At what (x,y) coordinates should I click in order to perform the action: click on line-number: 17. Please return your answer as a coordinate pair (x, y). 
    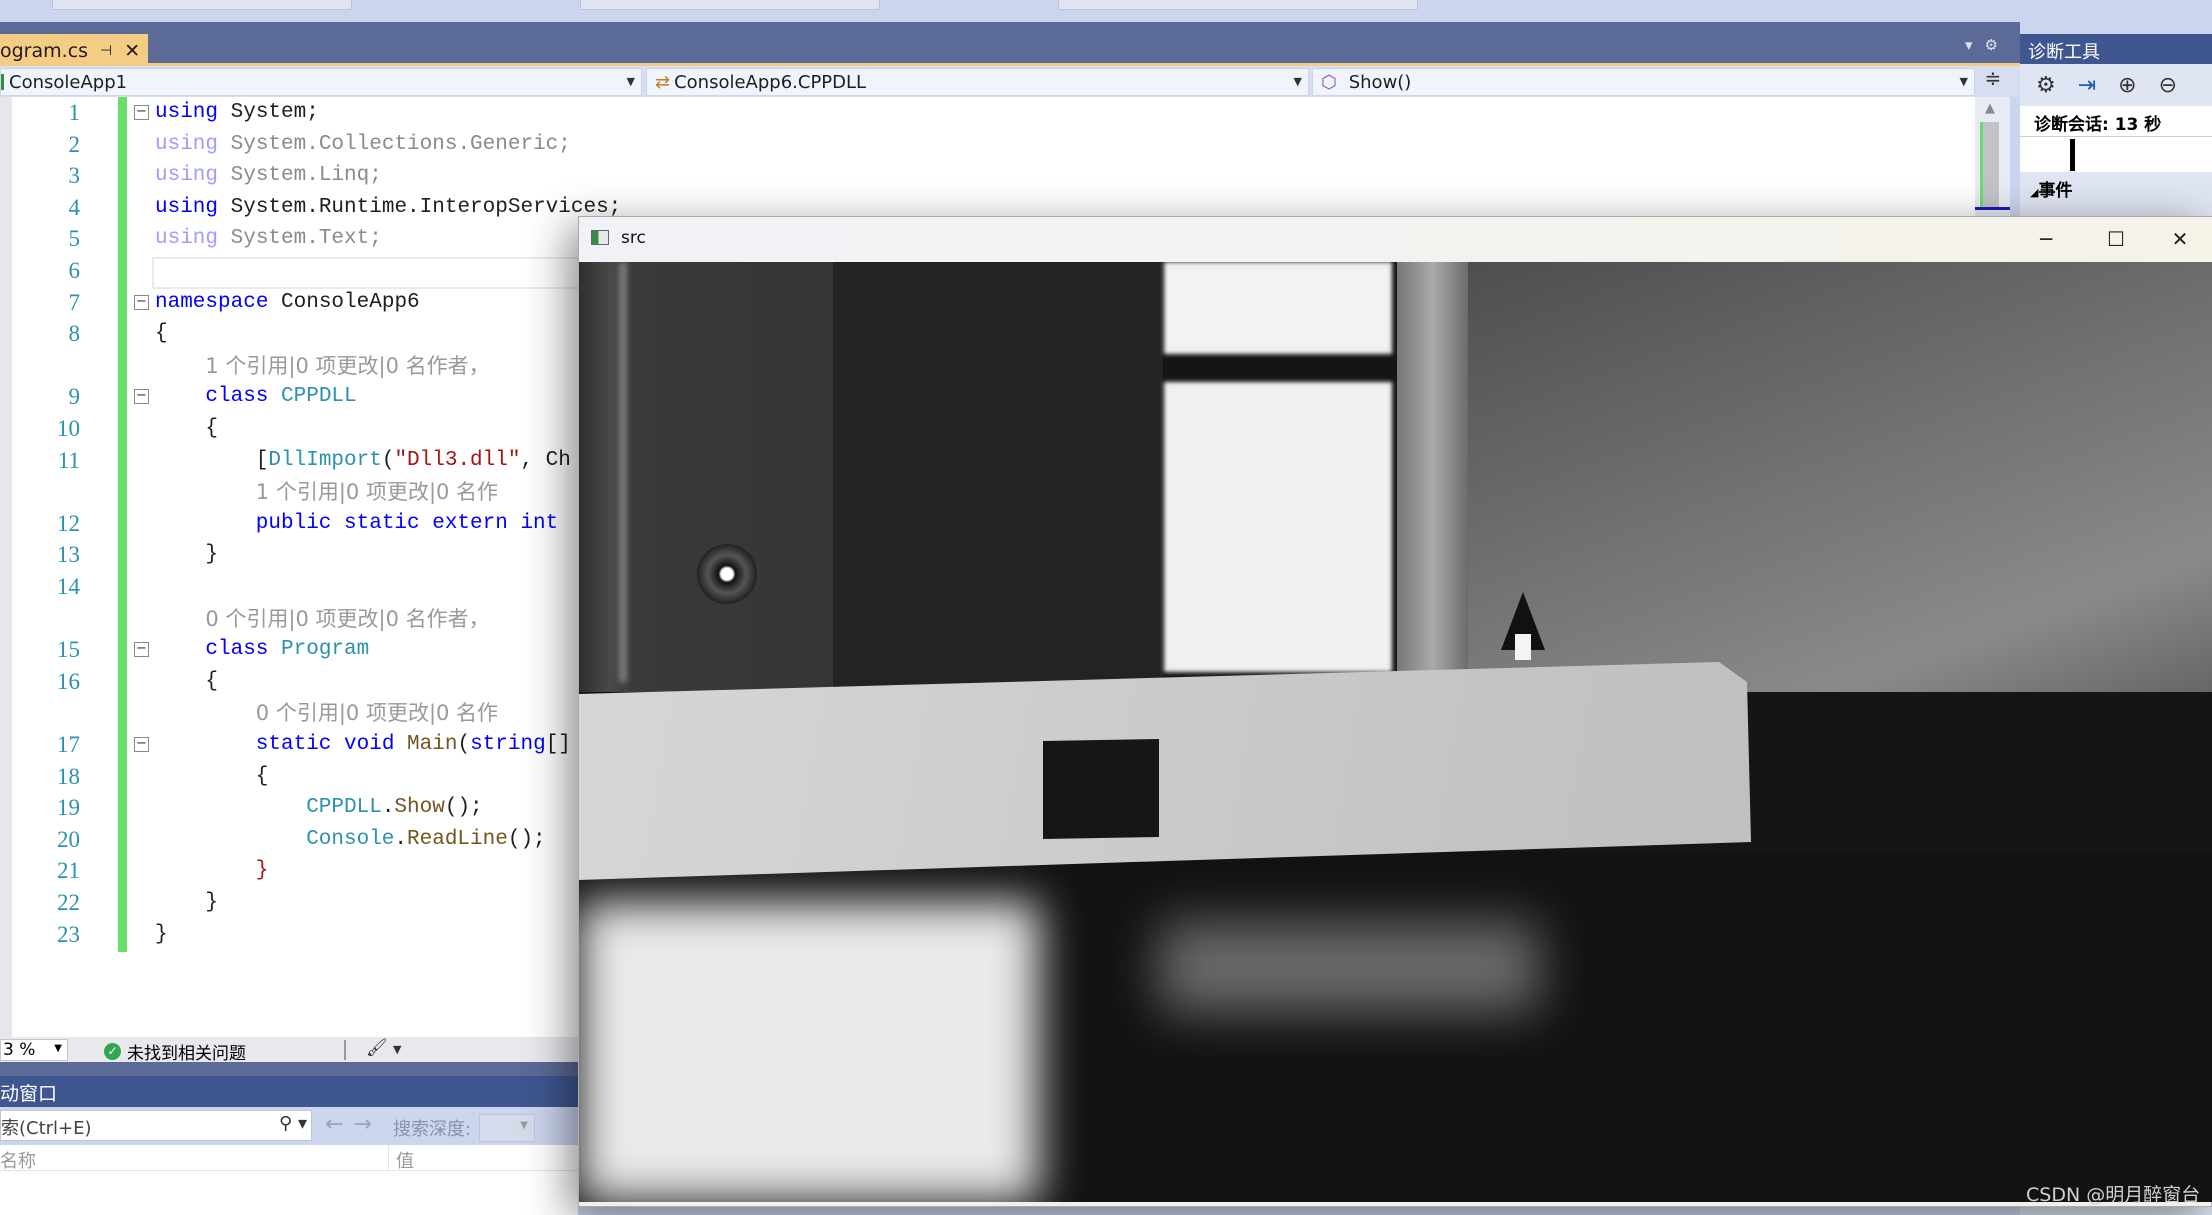
    Looking at the image, I should click on (68, 744).